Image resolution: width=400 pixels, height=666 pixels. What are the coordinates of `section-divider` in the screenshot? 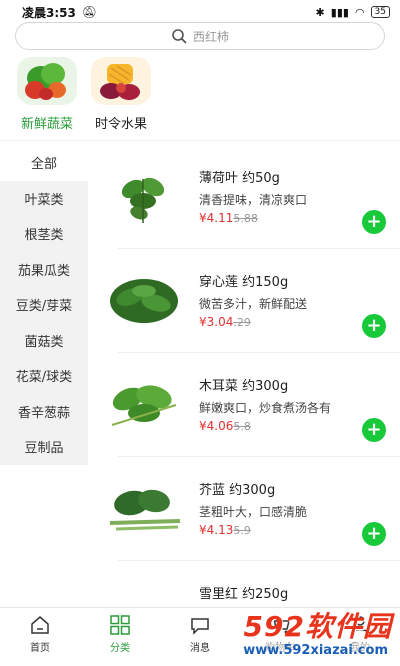 It's located at (200, 140).